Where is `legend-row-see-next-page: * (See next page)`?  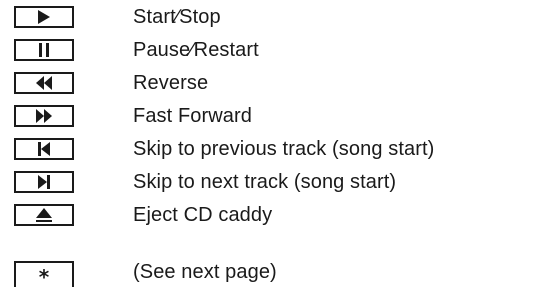 legend-row-see-next-page: * (See next page) is located at coordinates (267, 273).